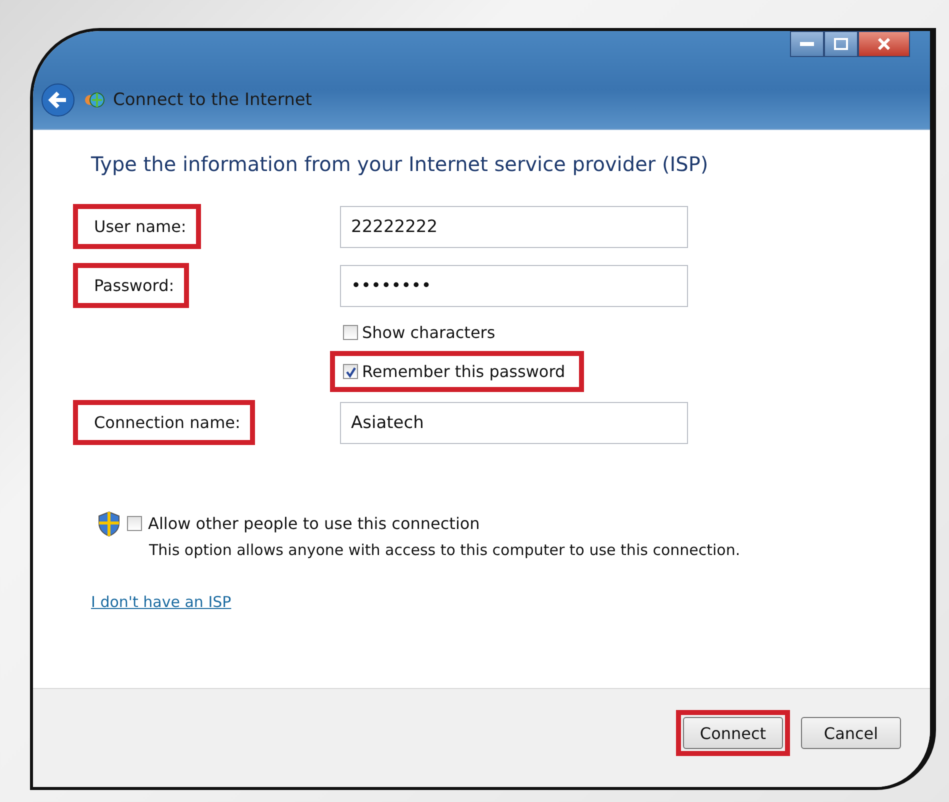  Describe the element at coordinates (137, 226) in the screenshot. I see `field-label: User name:` at that location.